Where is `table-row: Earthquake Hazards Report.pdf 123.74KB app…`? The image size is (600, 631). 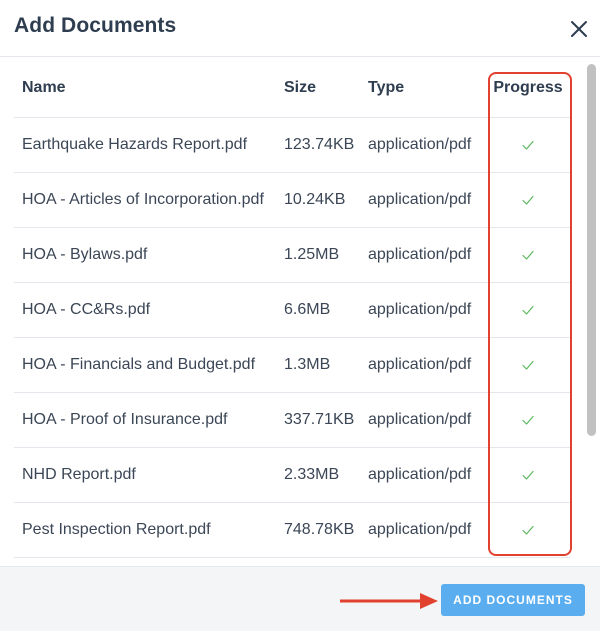 table-row: Earthquake Hazards Report.pdf 123.74KB app… is located at coordinates (292, 145).